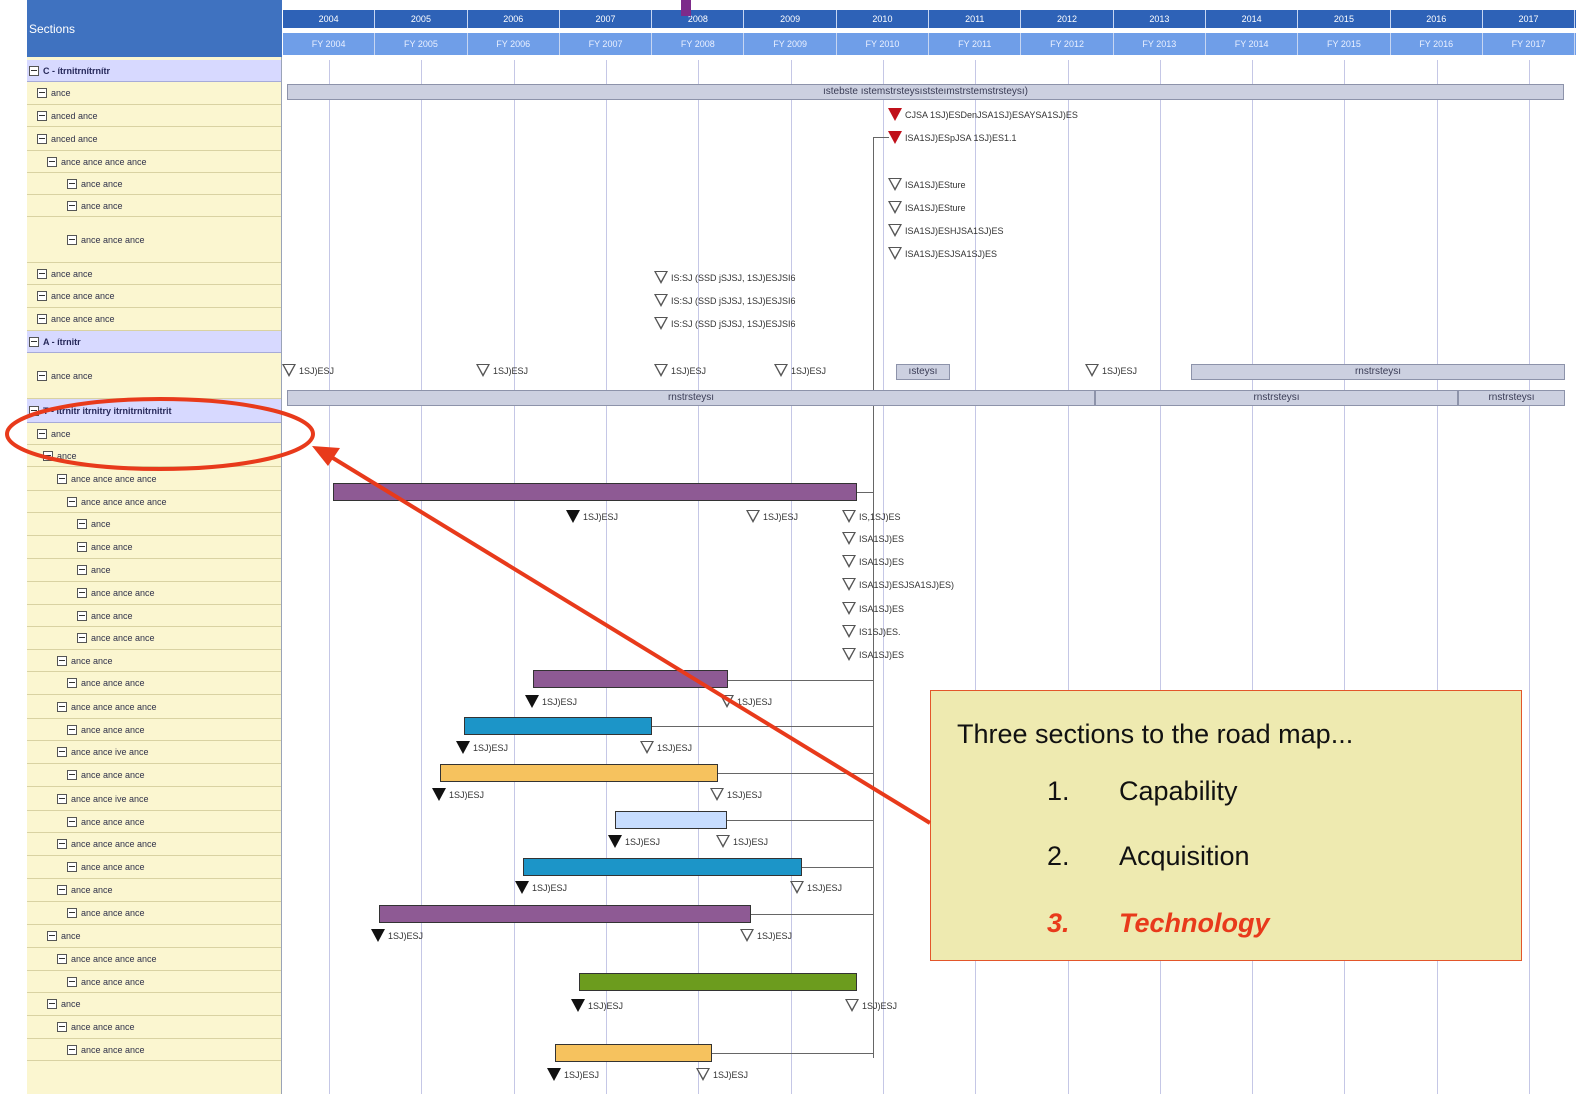 This screenshot has height=1094, width=1576. What do you see at coordinates (160, 434) in the screenshot?
I see `highlight-ellipse` at bounding box center [160, 434].